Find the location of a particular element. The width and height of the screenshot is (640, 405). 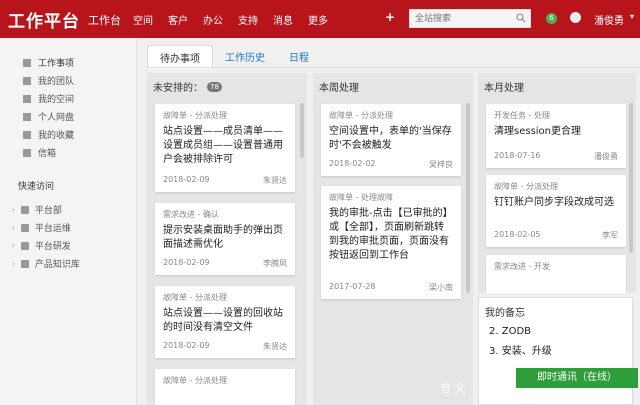

quick-item-rd: › 平台研发 is located at coordinates (41, 245).